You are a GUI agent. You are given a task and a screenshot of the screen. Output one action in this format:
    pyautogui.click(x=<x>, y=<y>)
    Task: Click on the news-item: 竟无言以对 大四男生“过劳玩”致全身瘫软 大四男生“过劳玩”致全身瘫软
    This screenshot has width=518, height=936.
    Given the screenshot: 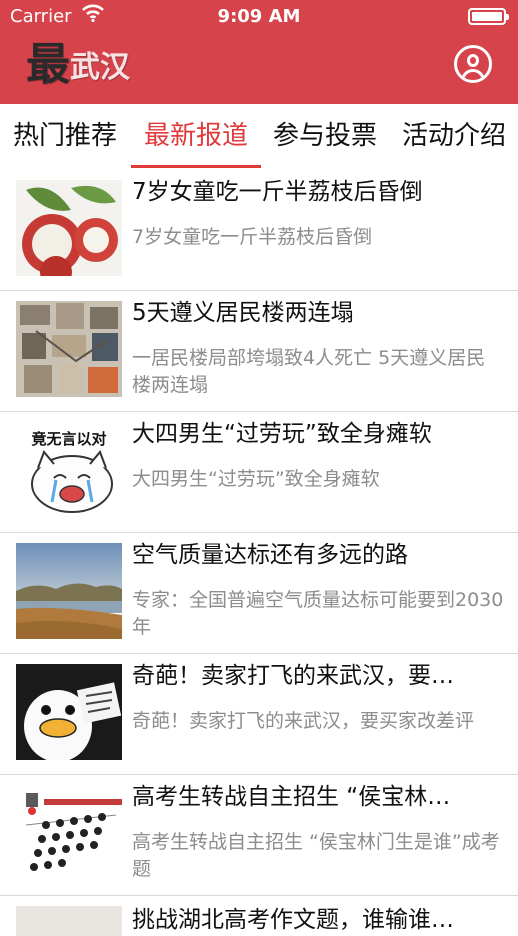 What is the action you would take?
    pyautogui.click(x=259, y=472)
    